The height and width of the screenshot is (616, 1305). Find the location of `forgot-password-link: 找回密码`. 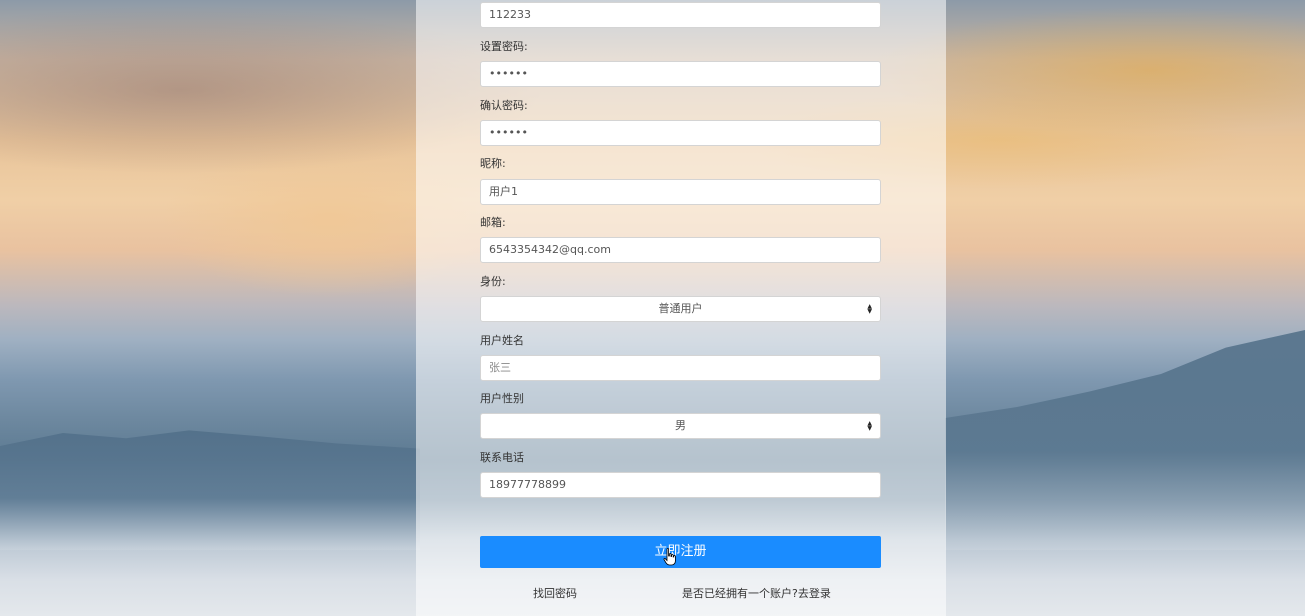

forgot-password-link: 找回密码 is located at coordinates (555, 594).